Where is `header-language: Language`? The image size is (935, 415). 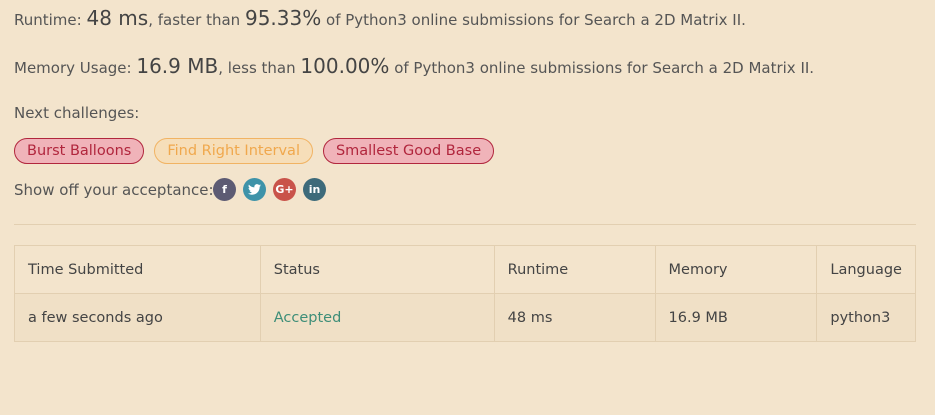
header-language: Language is located at coordinates (866, 269).